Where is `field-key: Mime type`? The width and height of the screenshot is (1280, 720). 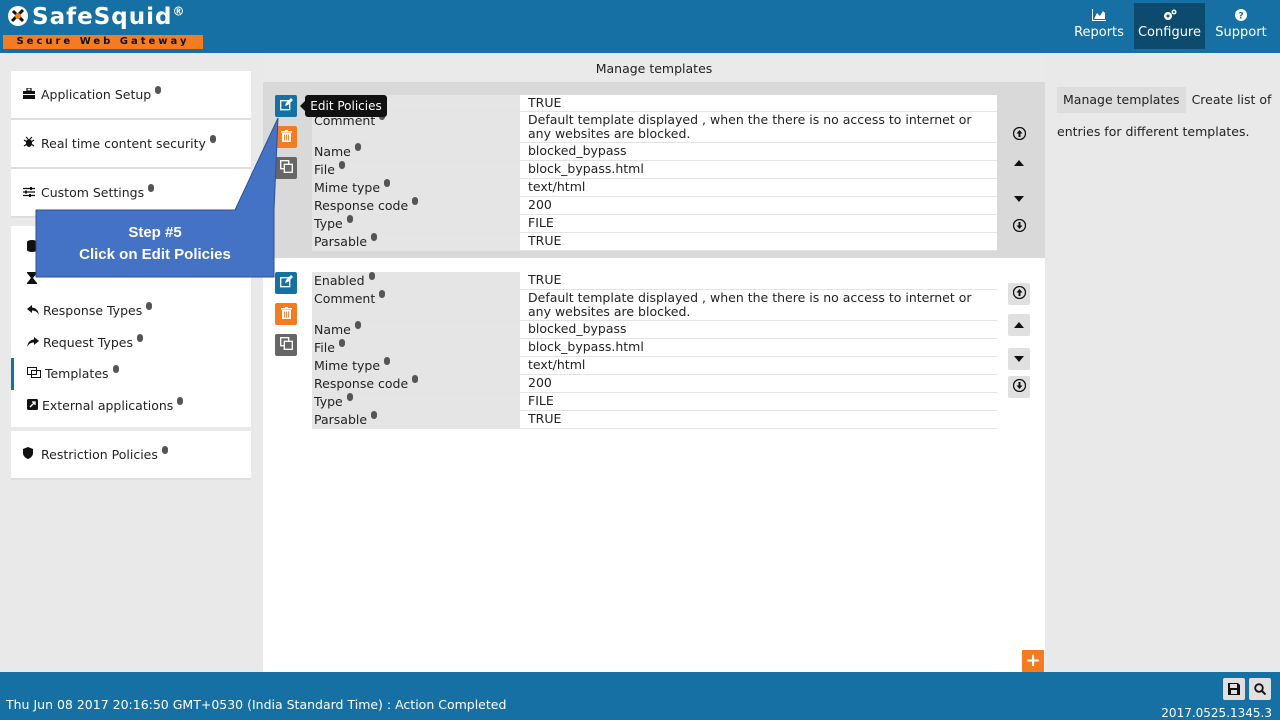 field-key: Mime type is located at coordinates (416, 187).